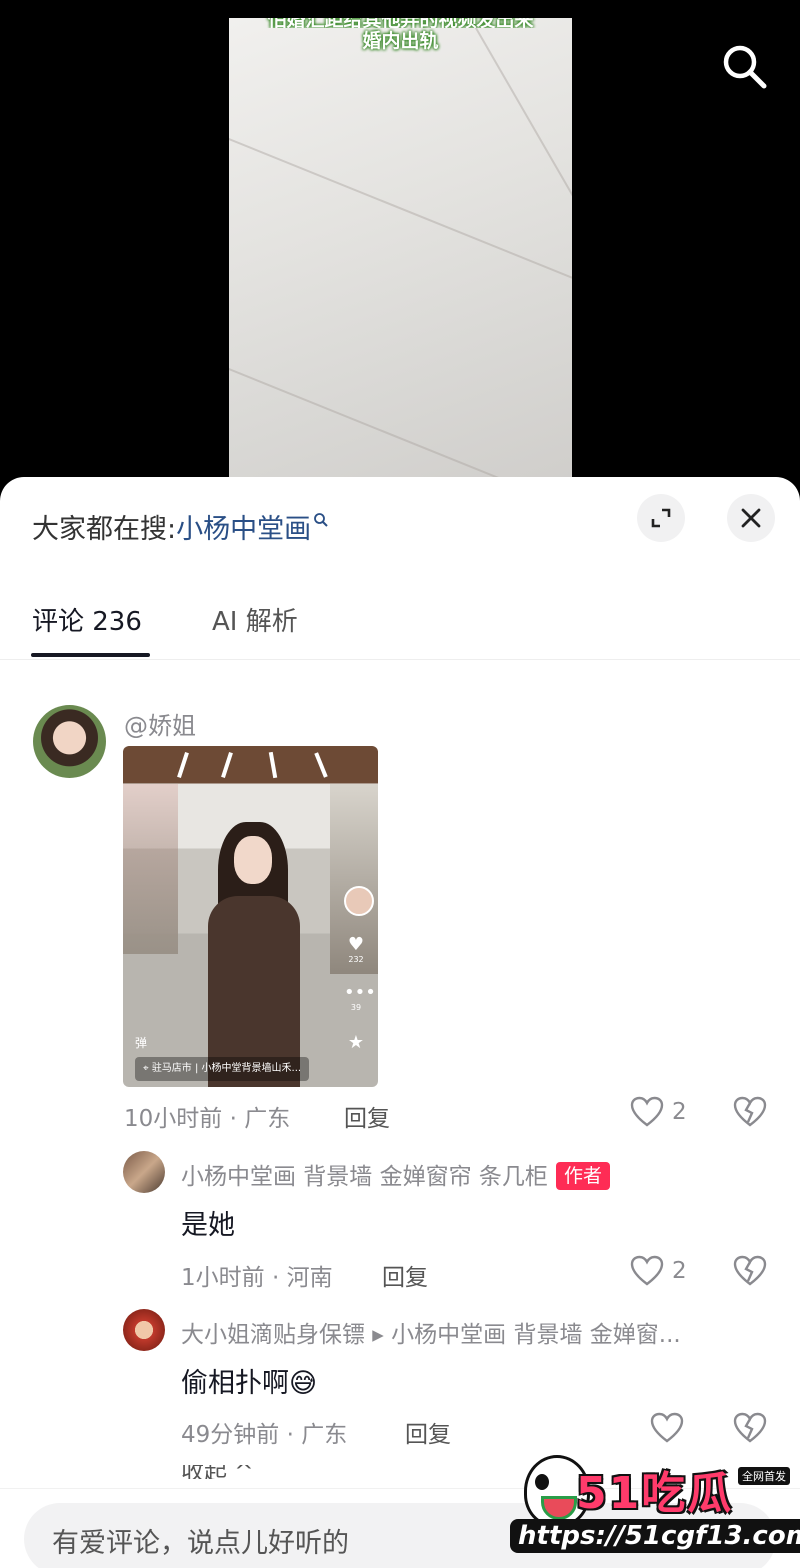  Describe the element at coordinates (356, 959) in the screenshot. I see `mini-like-count: 232` at that location.